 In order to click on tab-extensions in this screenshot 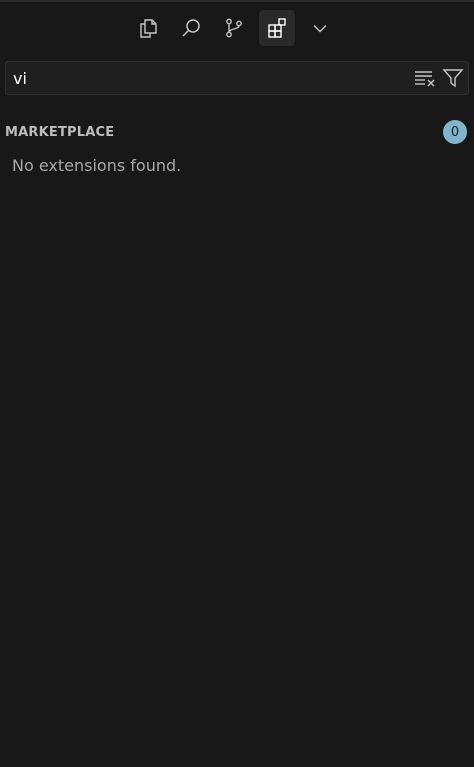, I will do `click(277, 28)`.